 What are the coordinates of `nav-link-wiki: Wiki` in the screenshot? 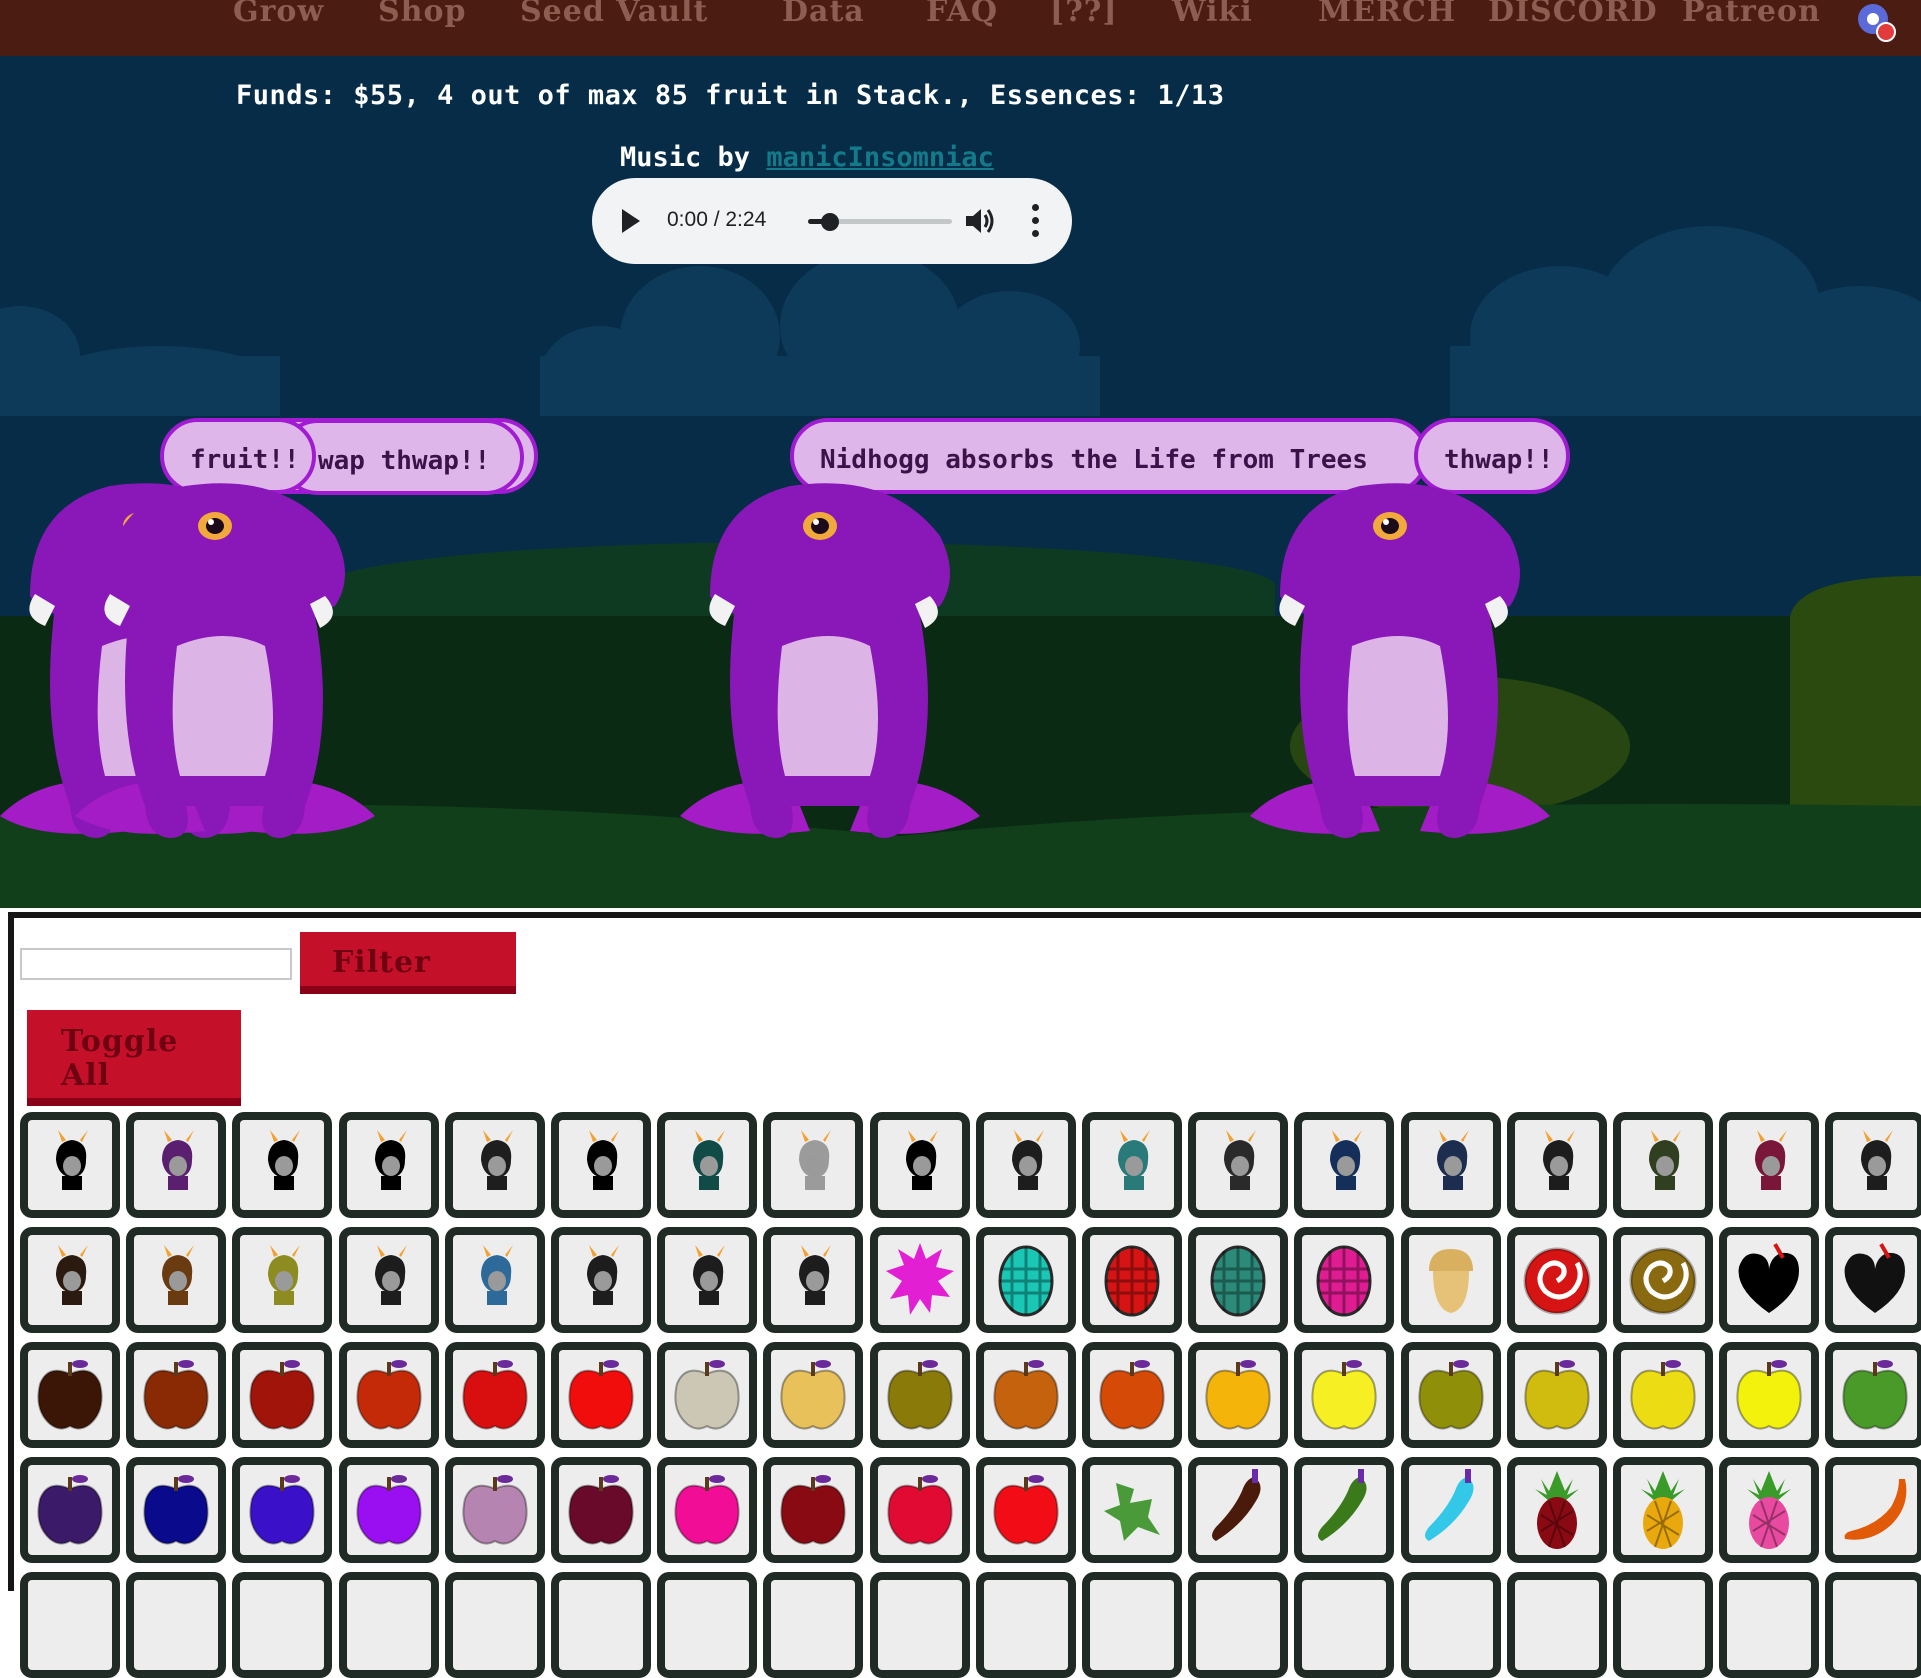 It's located at (1212, 14).